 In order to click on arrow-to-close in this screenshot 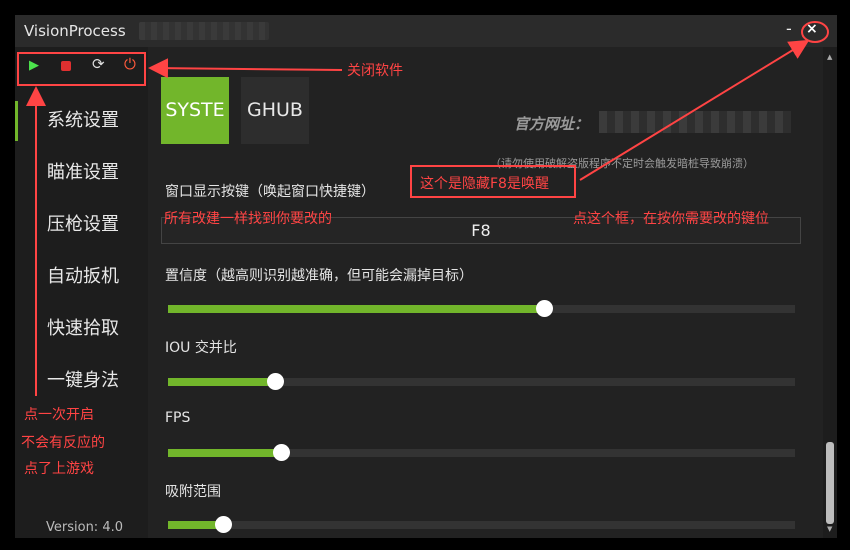, I will do `click(694, 110)`.